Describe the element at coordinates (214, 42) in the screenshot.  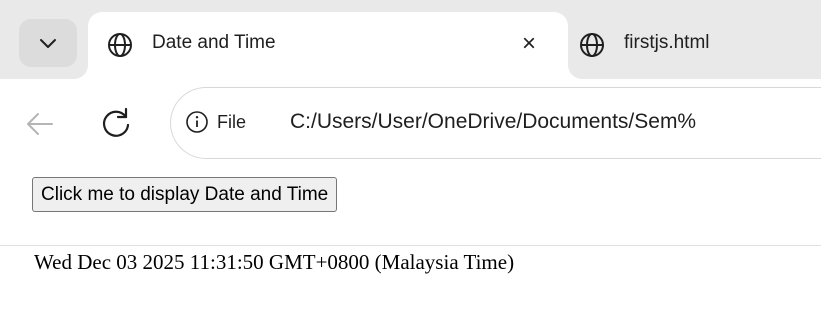
I see `tab-title: Date and Time` at that location.